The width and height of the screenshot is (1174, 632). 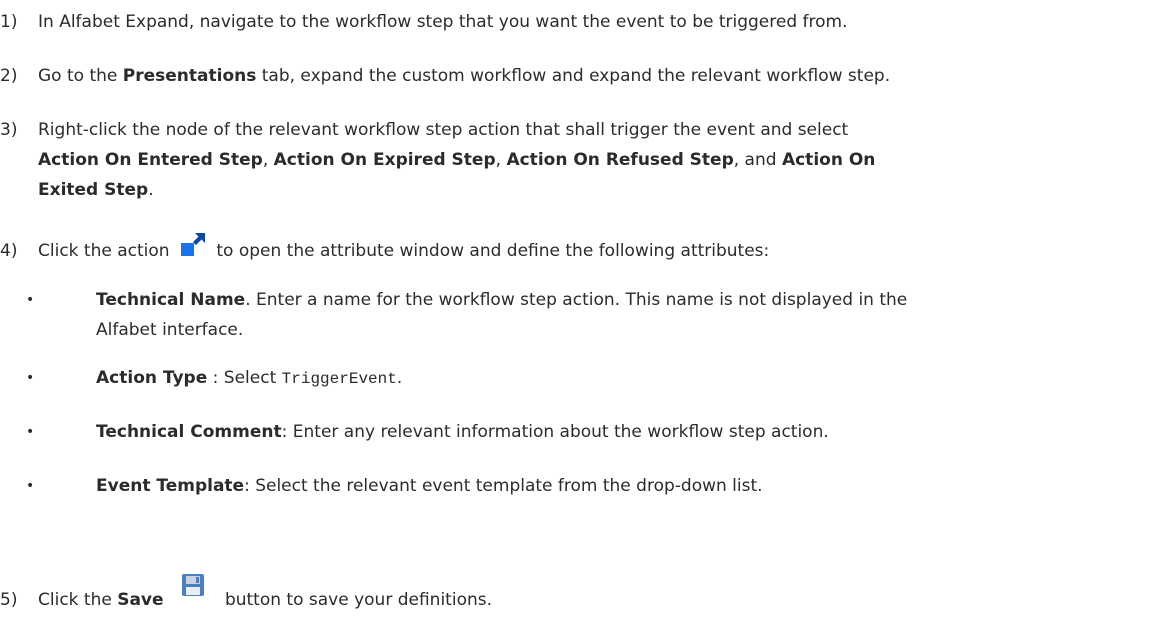 What do you see at coordinates (244, 378) in the screenshot?
I see `attribute-description: : Select` at bounding box center [244, 378].